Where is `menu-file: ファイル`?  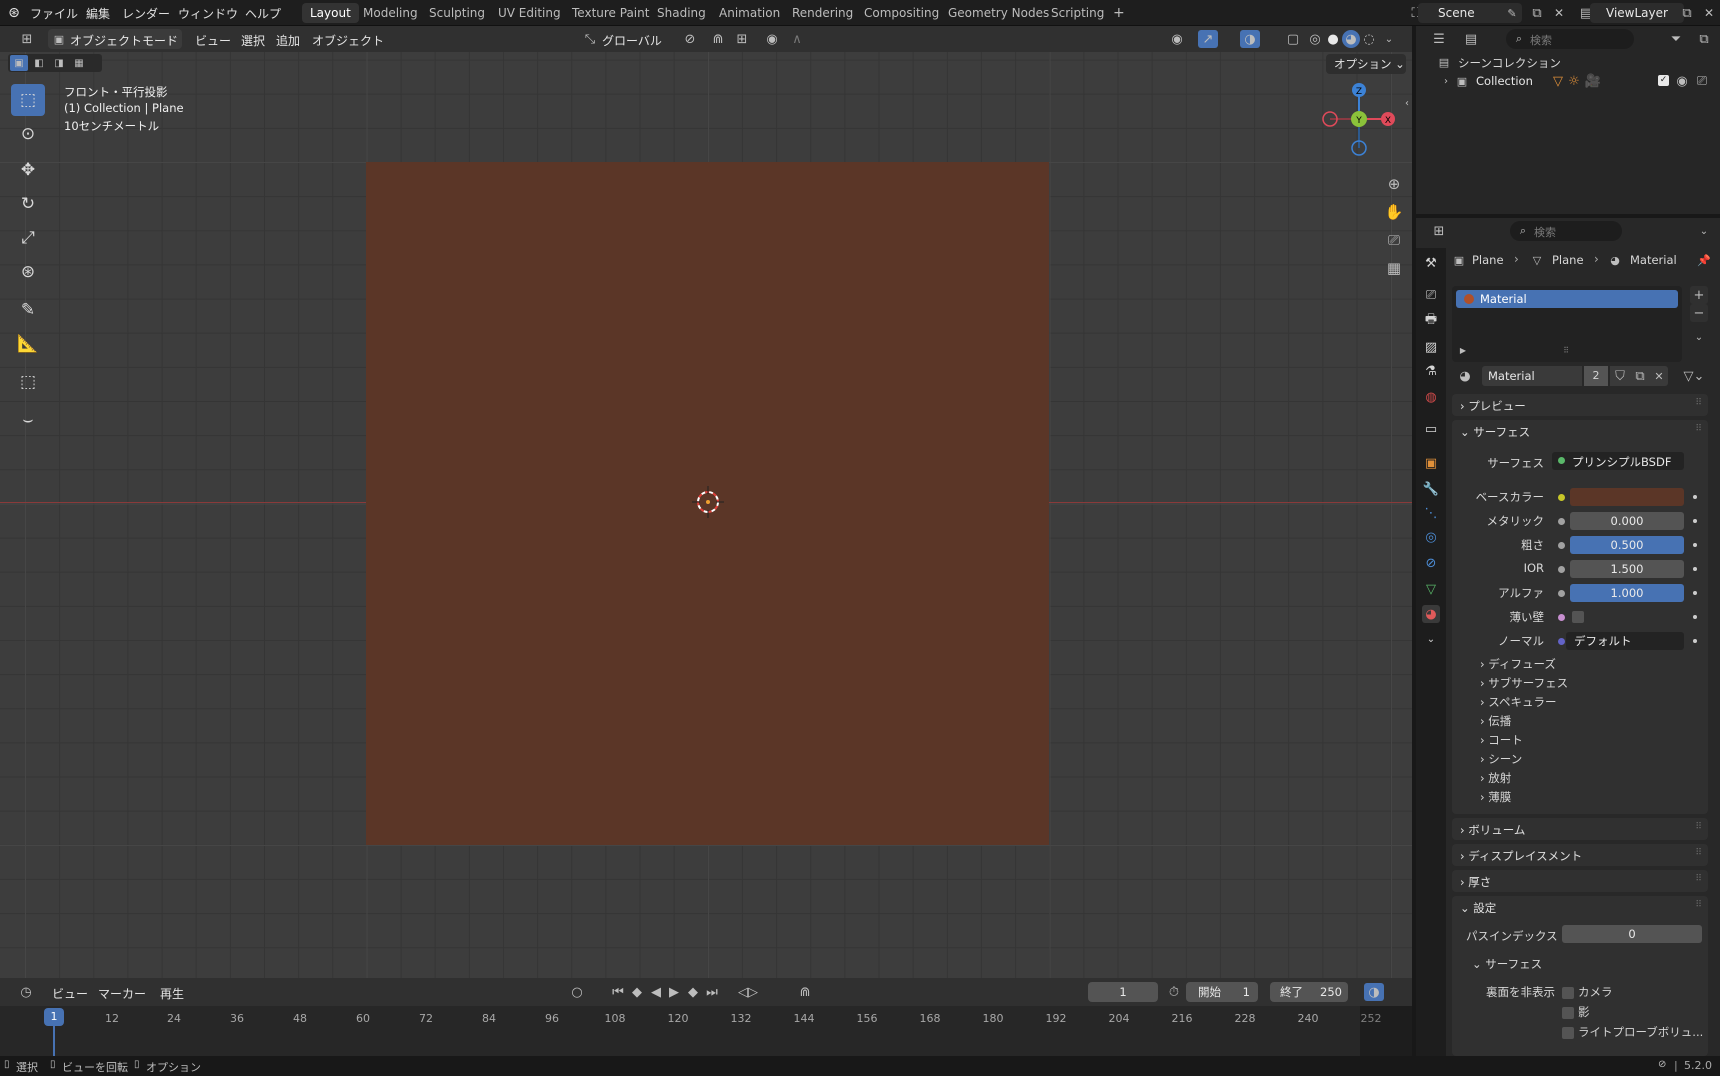
menu-file: ファイル is located at coordinates (54, 13).